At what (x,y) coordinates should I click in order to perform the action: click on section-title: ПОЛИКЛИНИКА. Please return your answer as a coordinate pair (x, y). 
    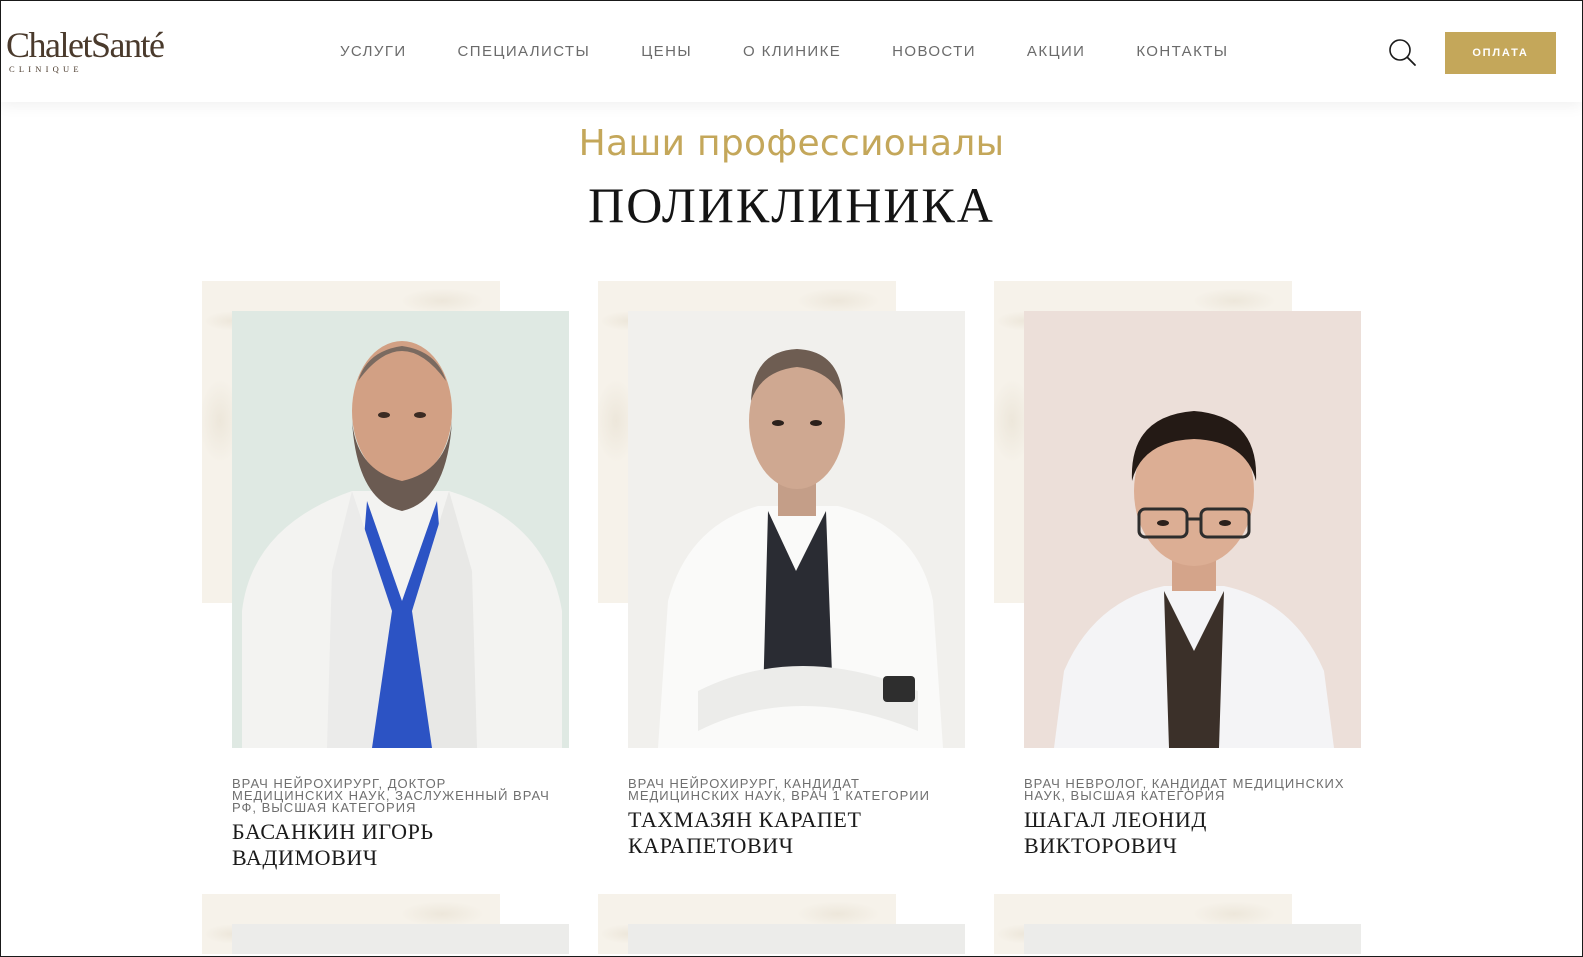
    Looking at the image, I should click on (791, 205).